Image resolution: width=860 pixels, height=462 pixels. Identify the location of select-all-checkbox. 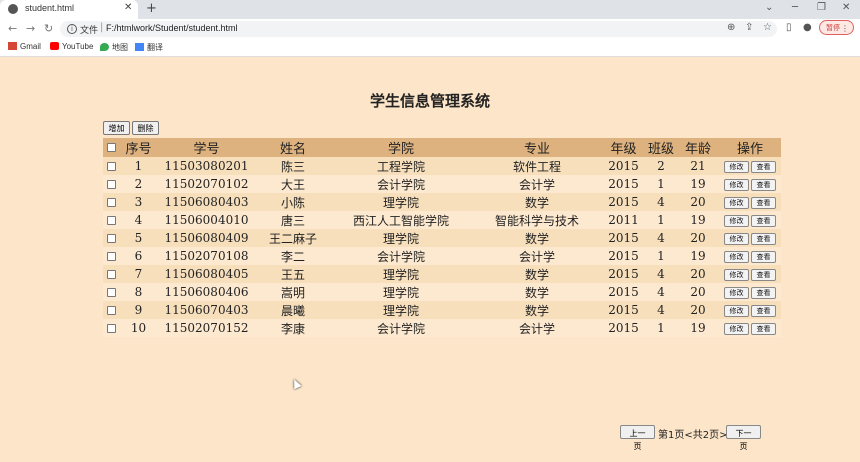
(111, 147).